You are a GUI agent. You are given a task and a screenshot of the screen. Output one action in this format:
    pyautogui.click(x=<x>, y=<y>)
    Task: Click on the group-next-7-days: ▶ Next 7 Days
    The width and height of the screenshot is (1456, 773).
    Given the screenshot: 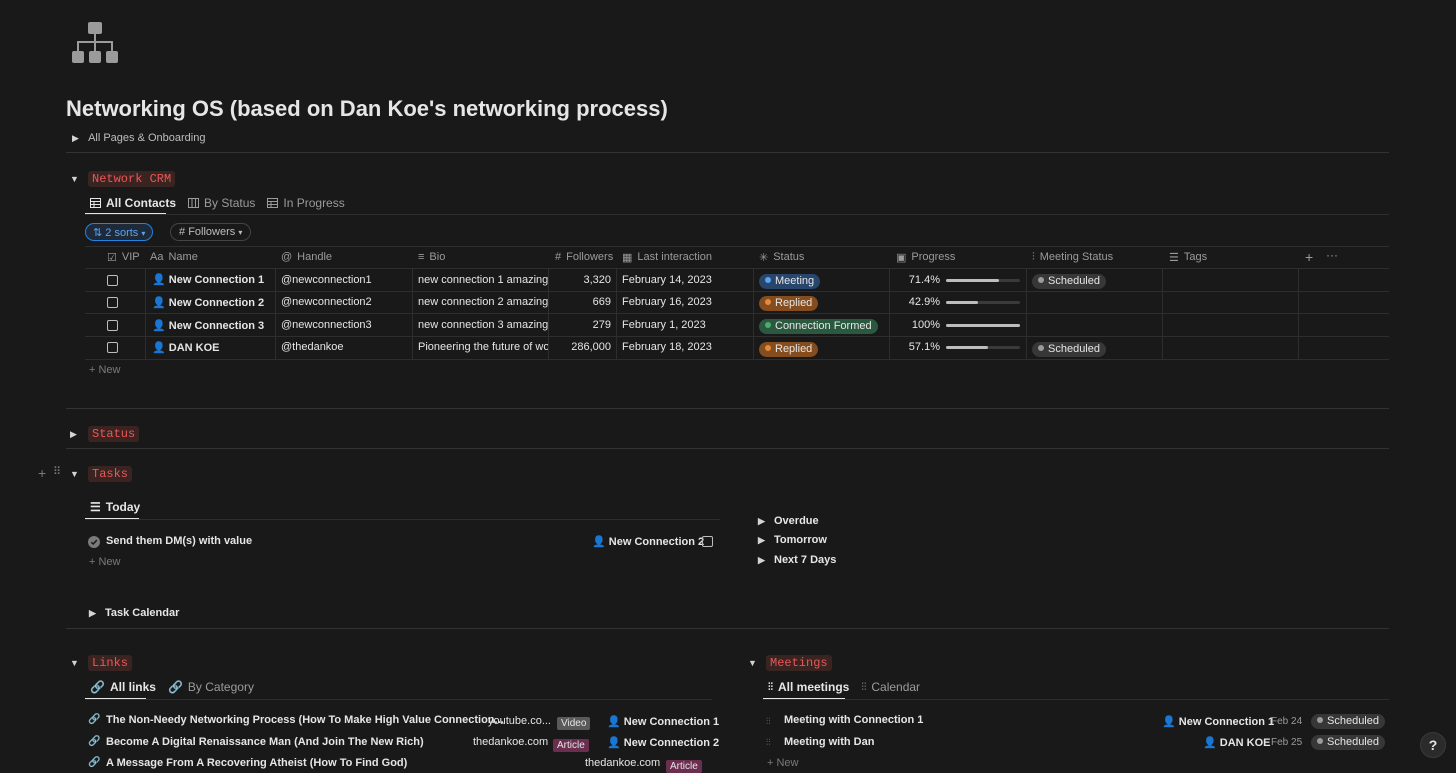 What is the action you would take?
    pyautogui.click(x=797, y=560)
    